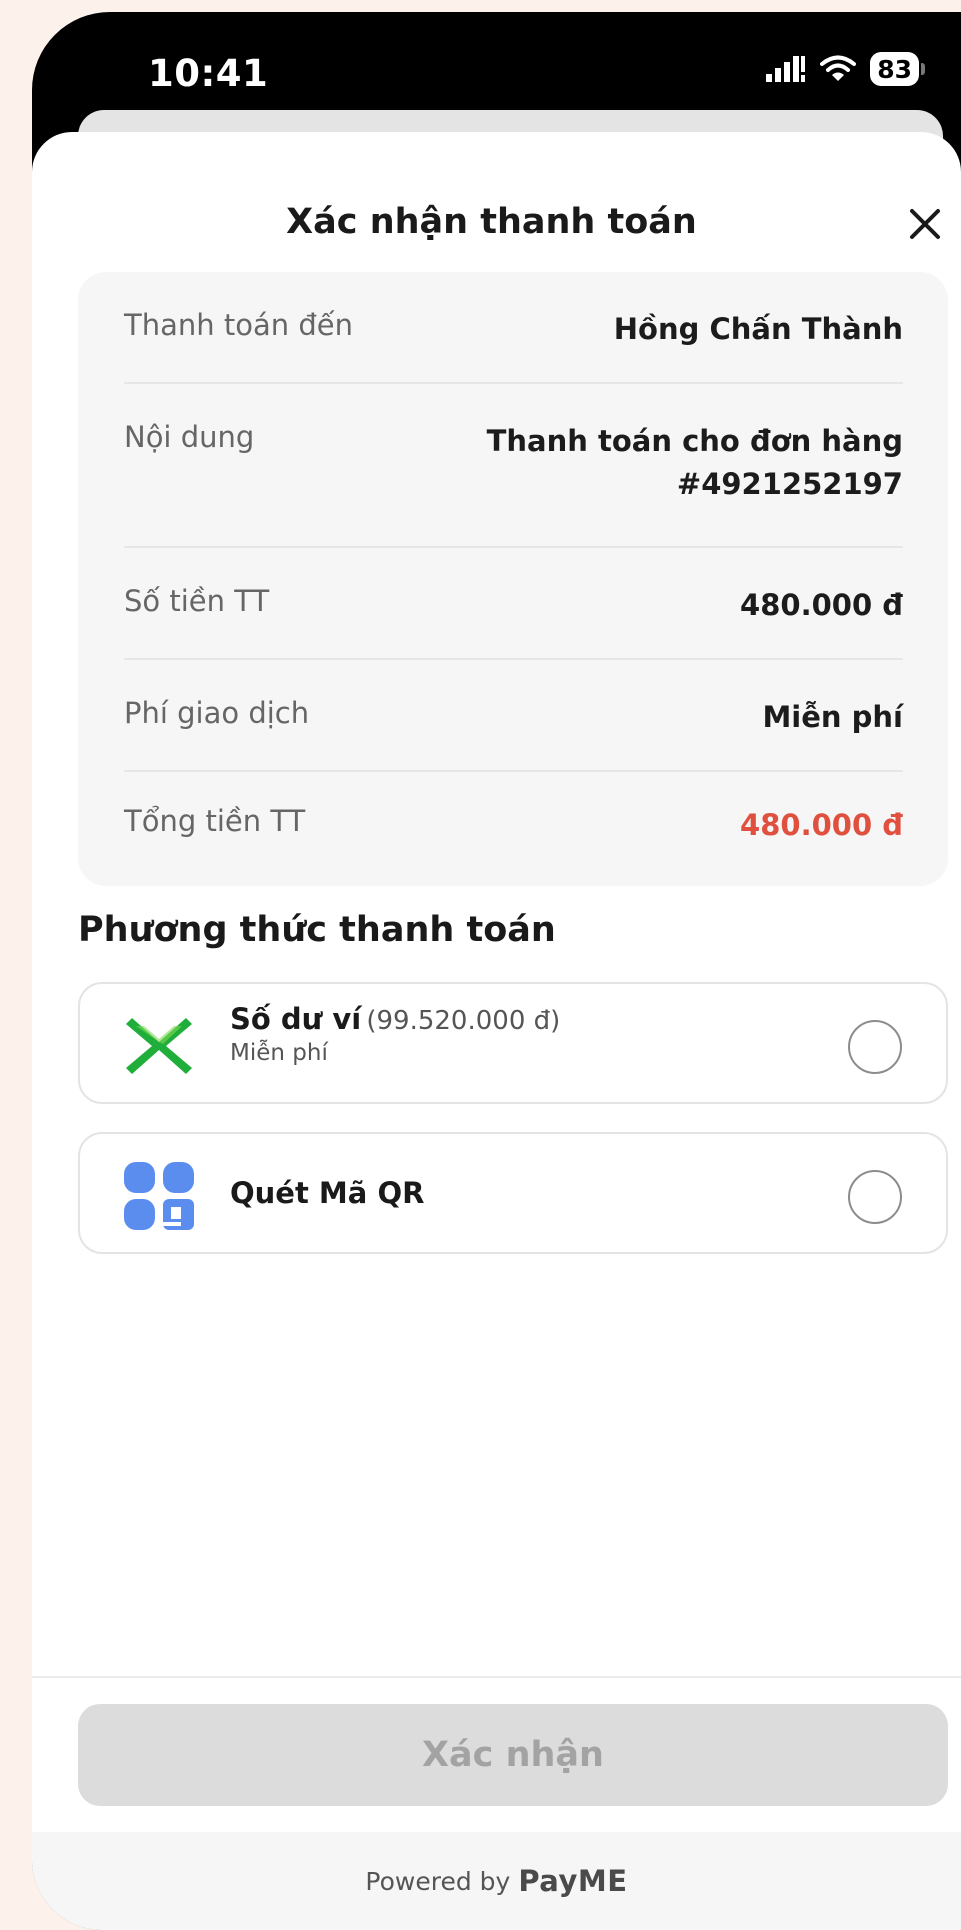 This screenshot has width=961, height=1930. Describe the element at coordinates (758, 329) in the screenshot. I see `row-value: Hồng Chấn Thành` at that location.